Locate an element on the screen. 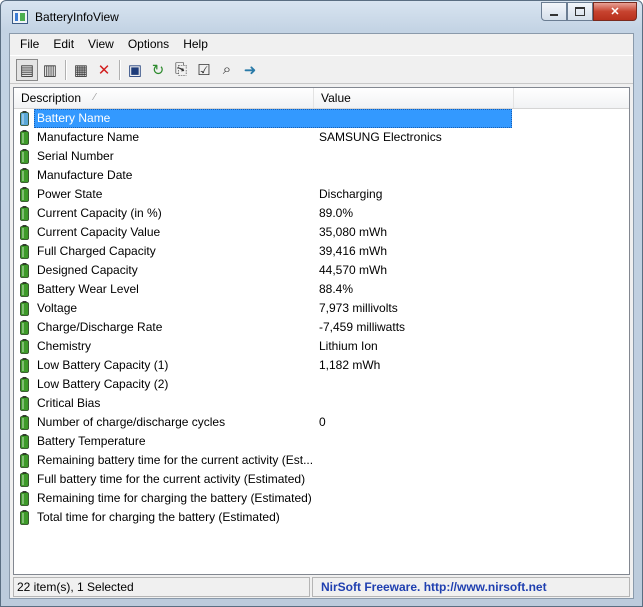  column-value-label: Value is located at coordinates (336, 98).